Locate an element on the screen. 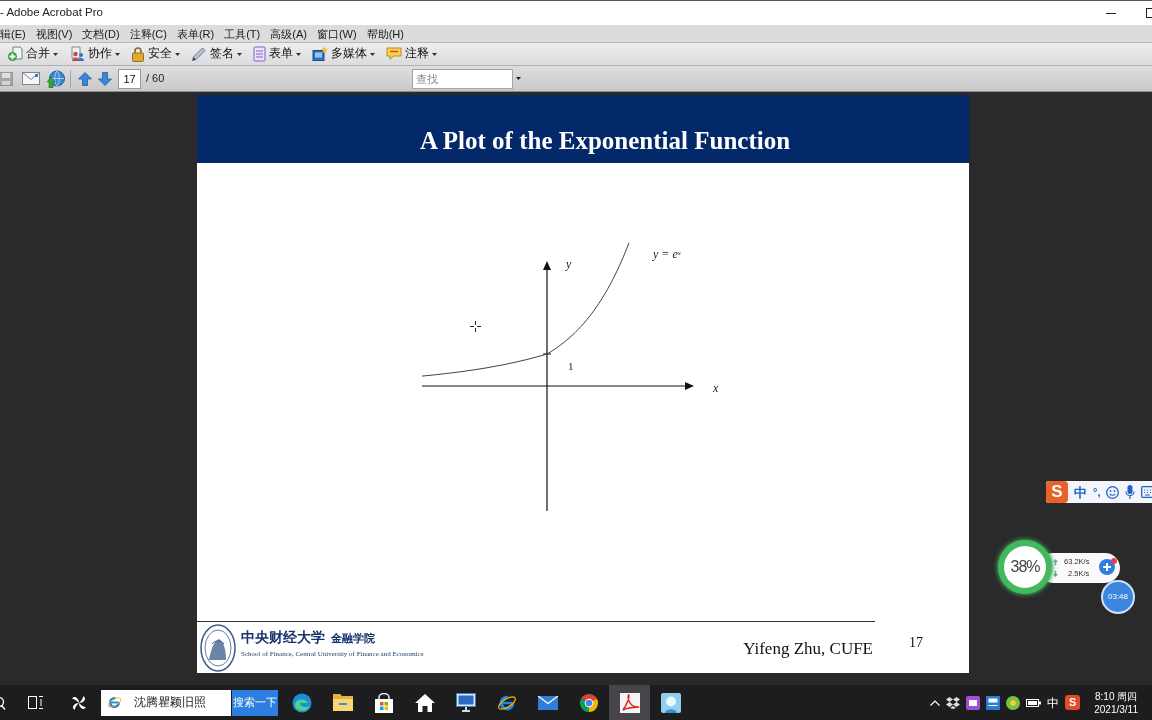 This screenshot has width=1152, height=720. mail-icon is located at coordinates (547, 702).